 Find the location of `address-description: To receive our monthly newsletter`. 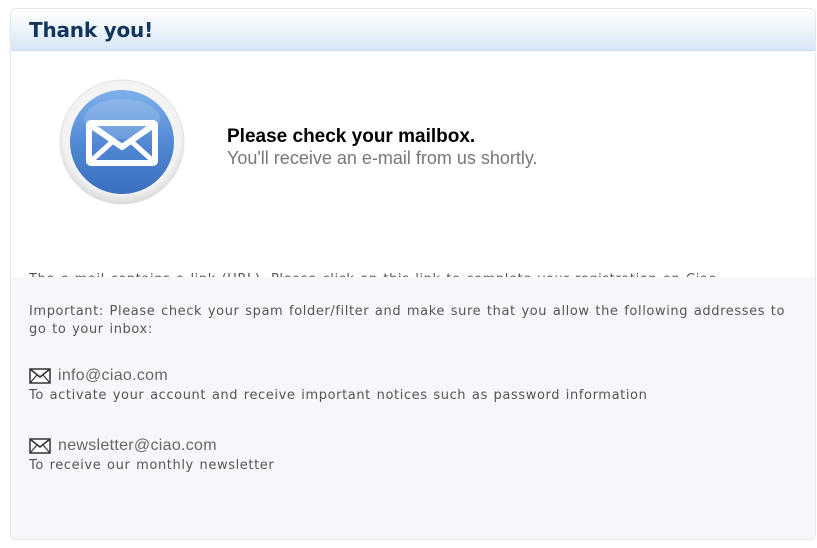

address-description: To receive our monthly newsletter is located at coordinates (152, 465).